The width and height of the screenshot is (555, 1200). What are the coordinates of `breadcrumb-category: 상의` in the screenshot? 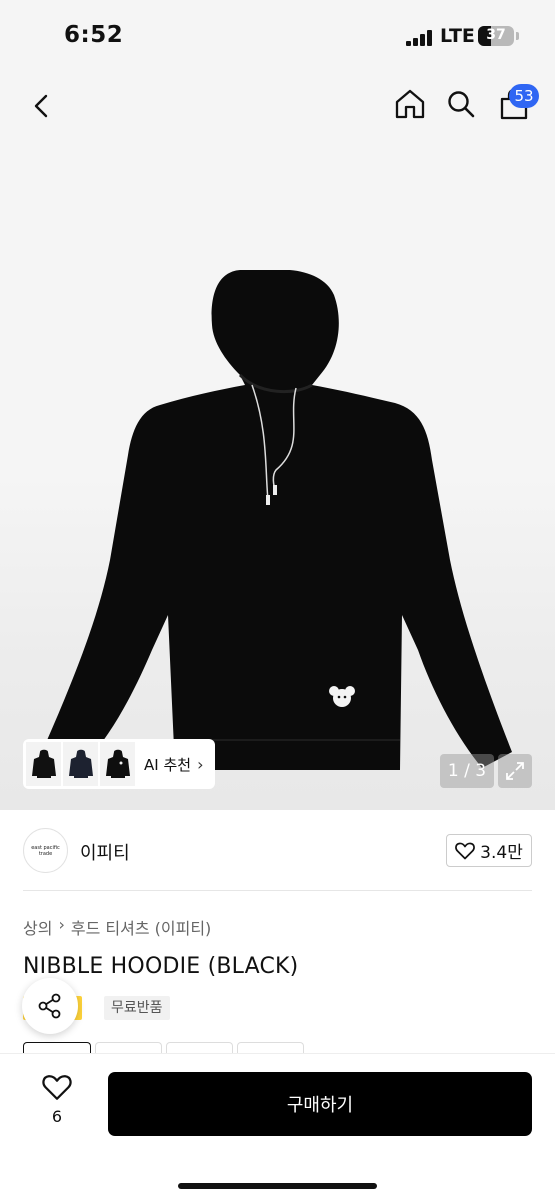 It's located at (37, 927).